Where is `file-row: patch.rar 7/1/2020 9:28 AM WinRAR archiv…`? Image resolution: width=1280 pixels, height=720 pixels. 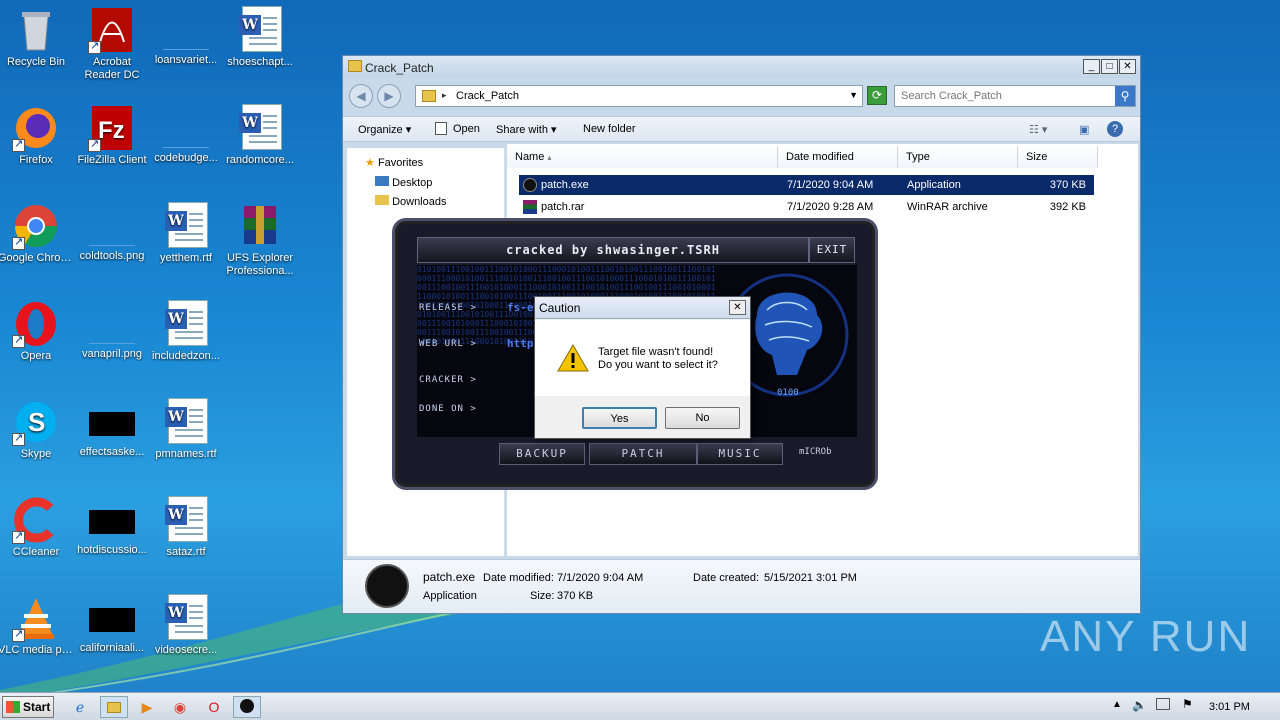 file-row: patch.rar 7/1/2020 9:28 AM WinRAR archiv… is located at coordinates (806, 207).